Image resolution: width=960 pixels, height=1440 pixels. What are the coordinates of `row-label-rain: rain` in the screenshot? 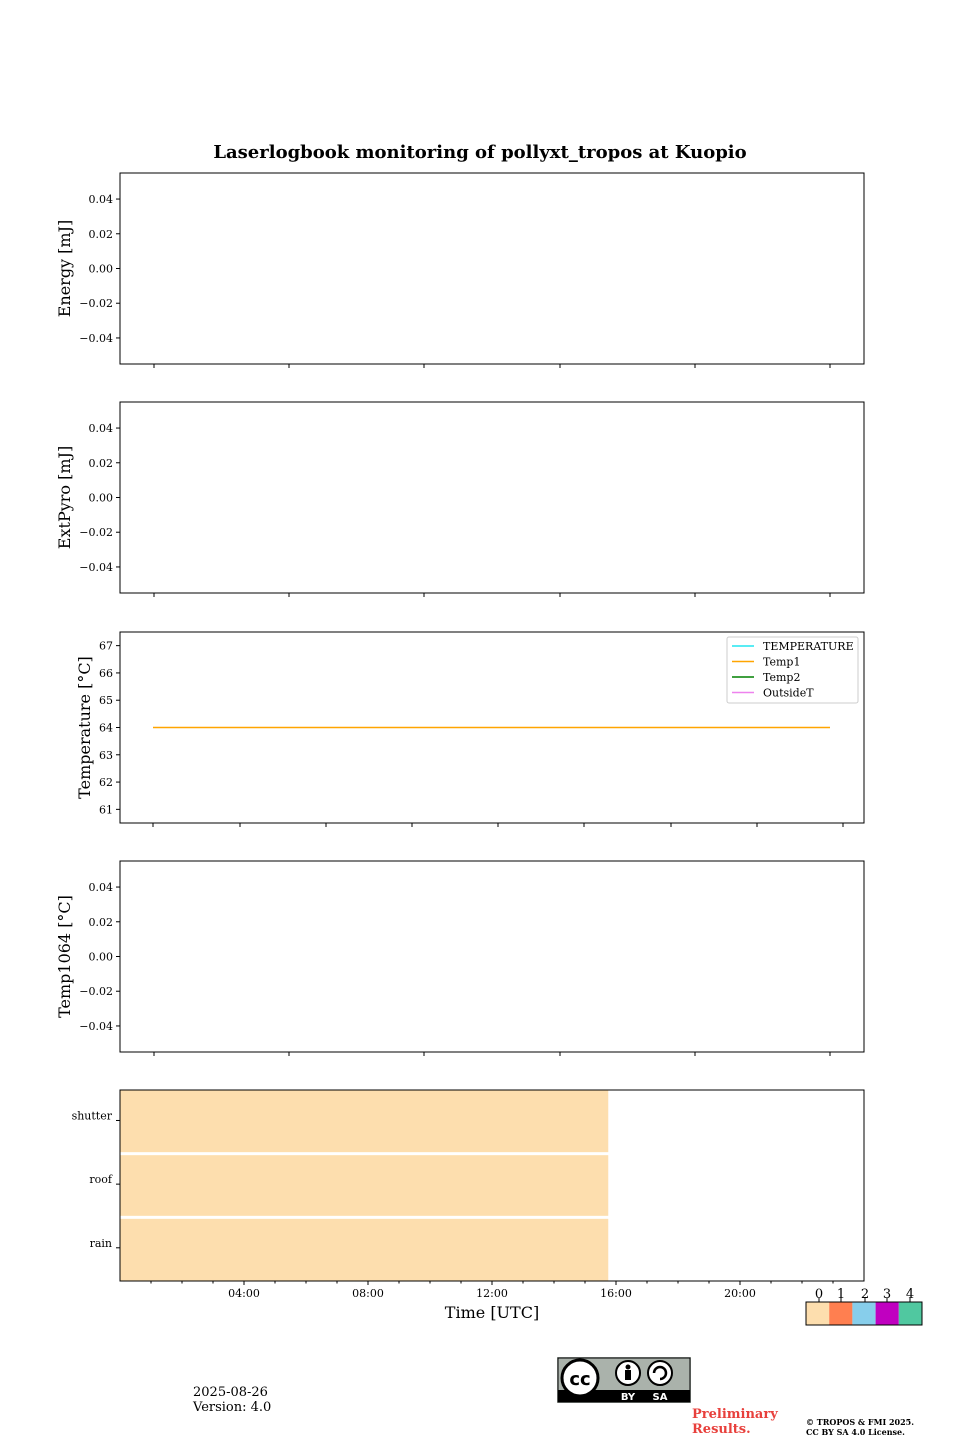 It's located at (101, 1243).